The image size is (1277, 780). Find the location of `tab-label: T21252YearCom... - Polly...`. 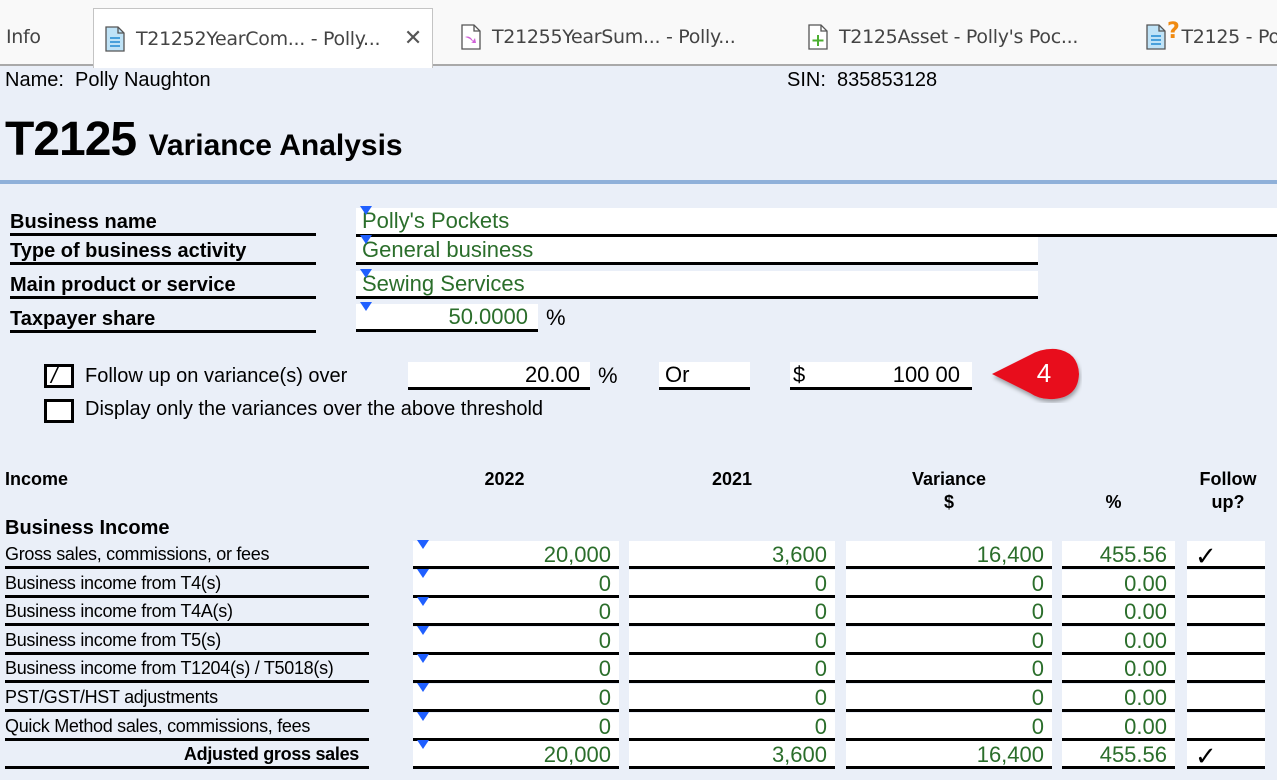

tab-label: T21252YearCom... - Polly... is located at coordinates (258, 38).